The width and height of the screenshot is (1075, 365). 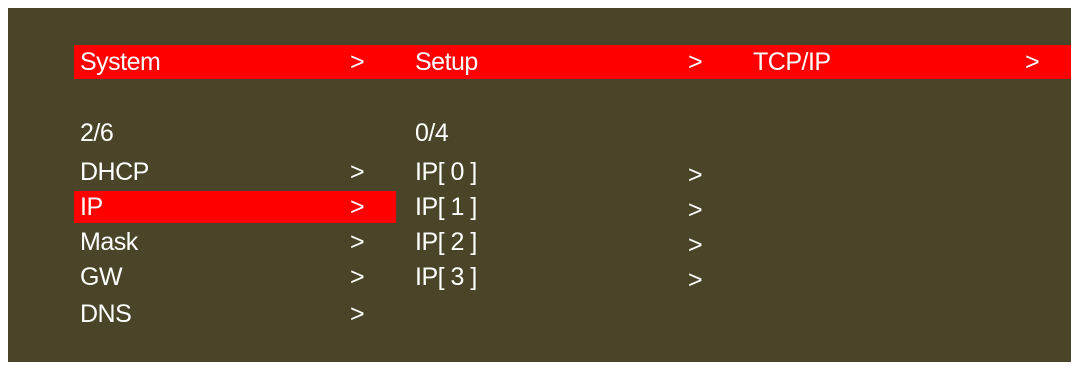 I want to click on menu-item-mask: Mask, so click(x=109, y=242).